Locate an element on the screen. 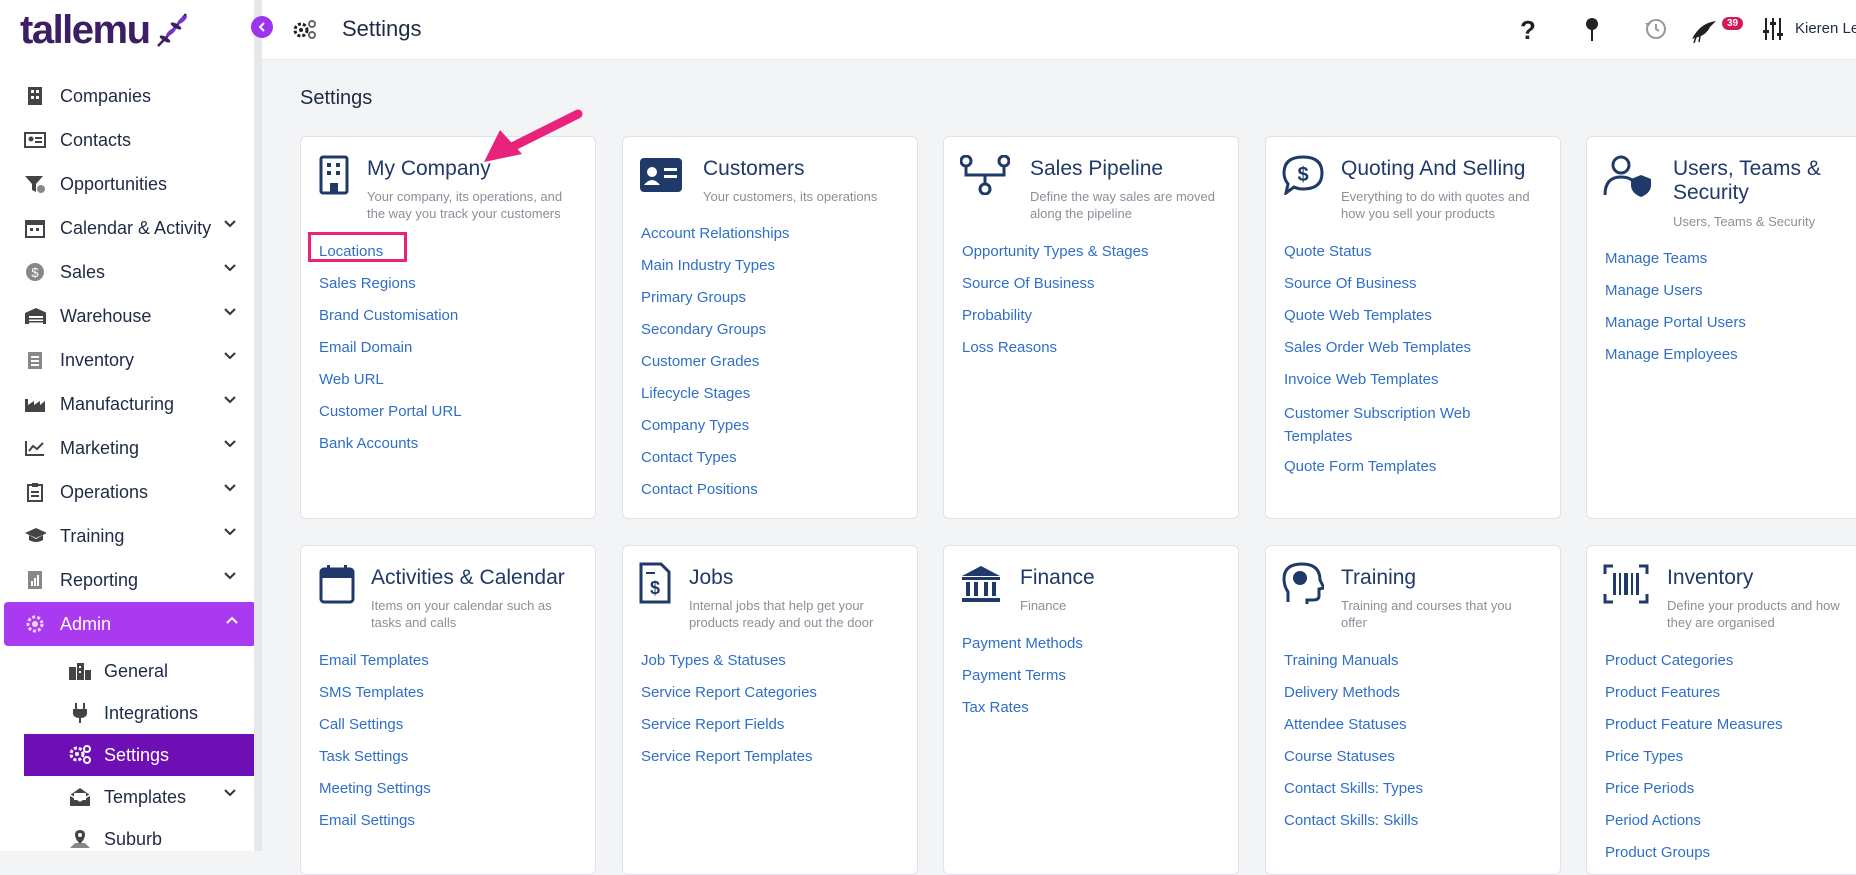 The width and height of the screenshot is (1856, 875). link-attendee-statuses: Attendee Statuses is located at coordinates (1353, 731).